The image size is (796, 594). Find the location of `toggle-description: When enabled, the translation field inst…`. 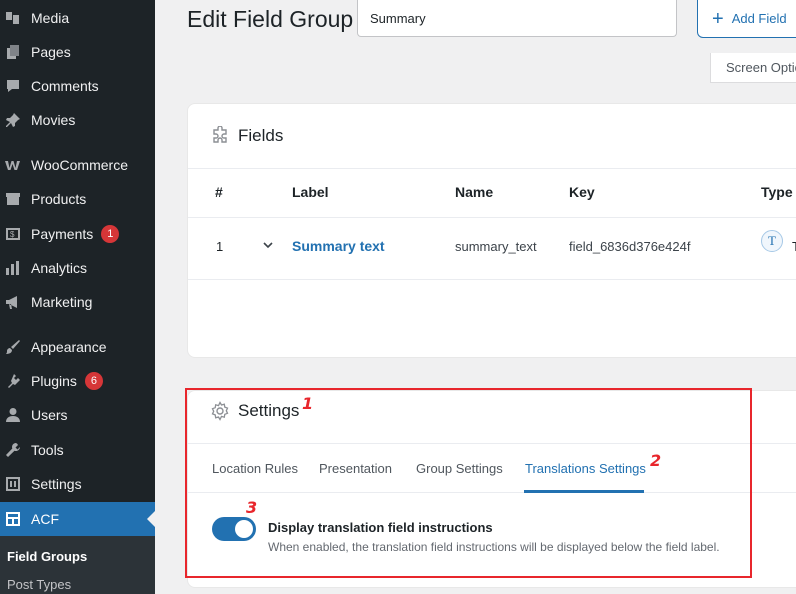

toggle-description: When enabled, the translation field inst… is located at coordinates (494, 547).